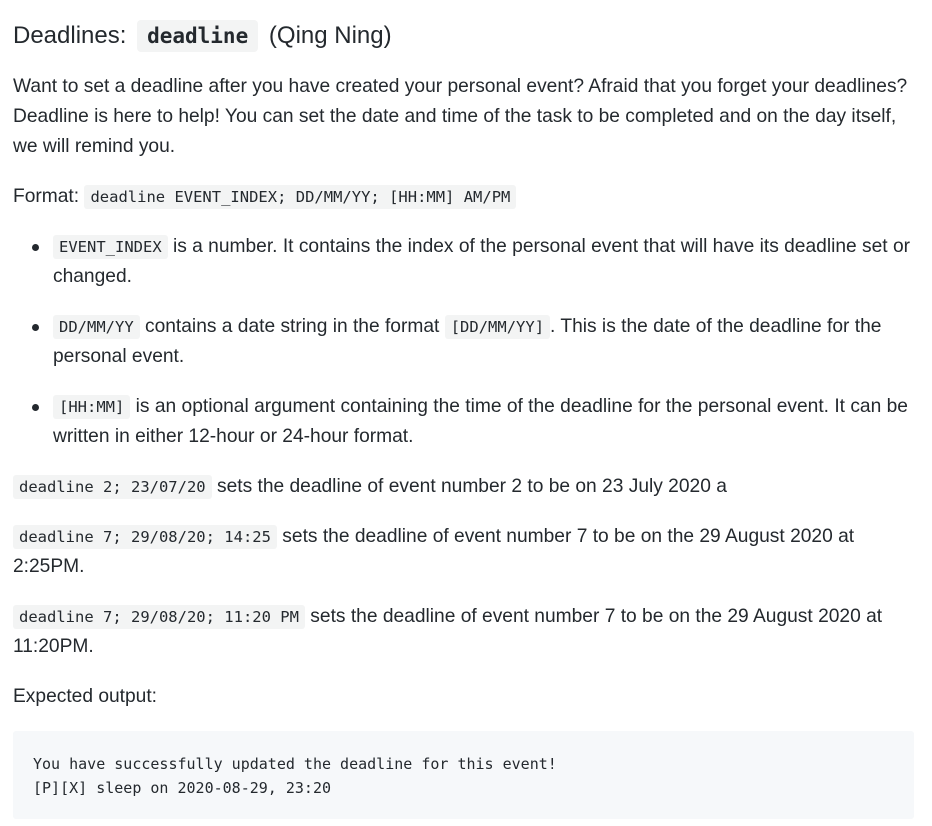  I want to click on output-line: [P][X] sleep on 2020-08-29, 23:20, so click(182, 788).